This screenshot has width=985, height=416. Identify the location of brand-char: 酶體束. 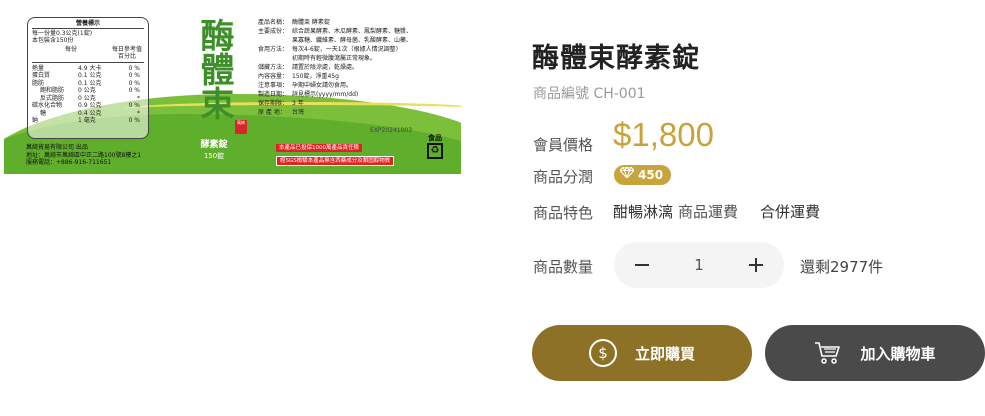
(214, 69).